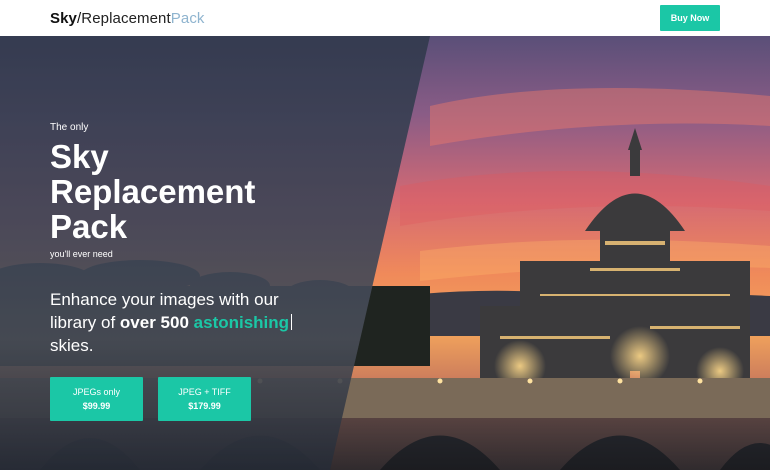  What do you see at coordinates (81, 254) in the screenshot?
I see `hero-tagline: you'll ever need` at bounding box center [81, 254].